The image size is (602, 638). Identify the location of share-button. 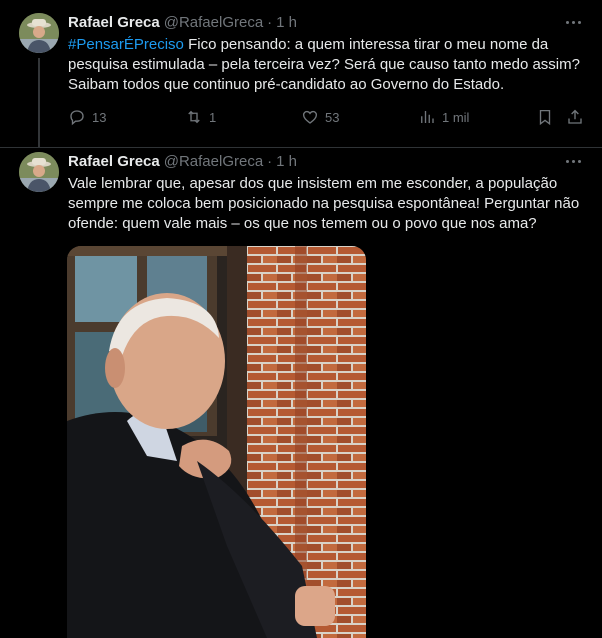
(575, 117).